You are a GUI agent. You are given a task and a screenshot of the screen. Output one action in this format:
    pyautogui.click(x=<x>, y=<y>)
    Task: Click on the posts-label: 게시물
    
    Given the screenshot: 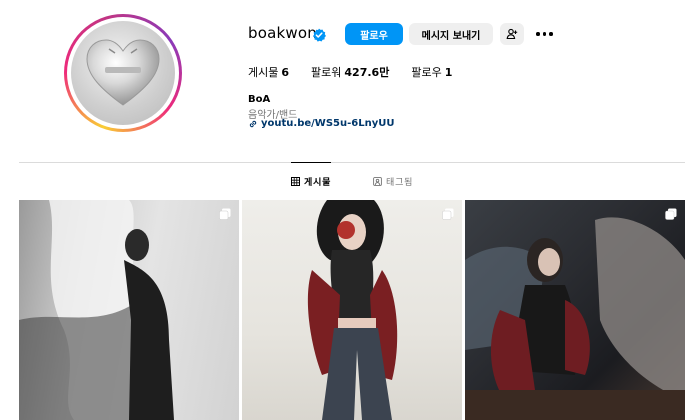 What is the action you would take?
    pyautogui.click(x=263, y=72)
    